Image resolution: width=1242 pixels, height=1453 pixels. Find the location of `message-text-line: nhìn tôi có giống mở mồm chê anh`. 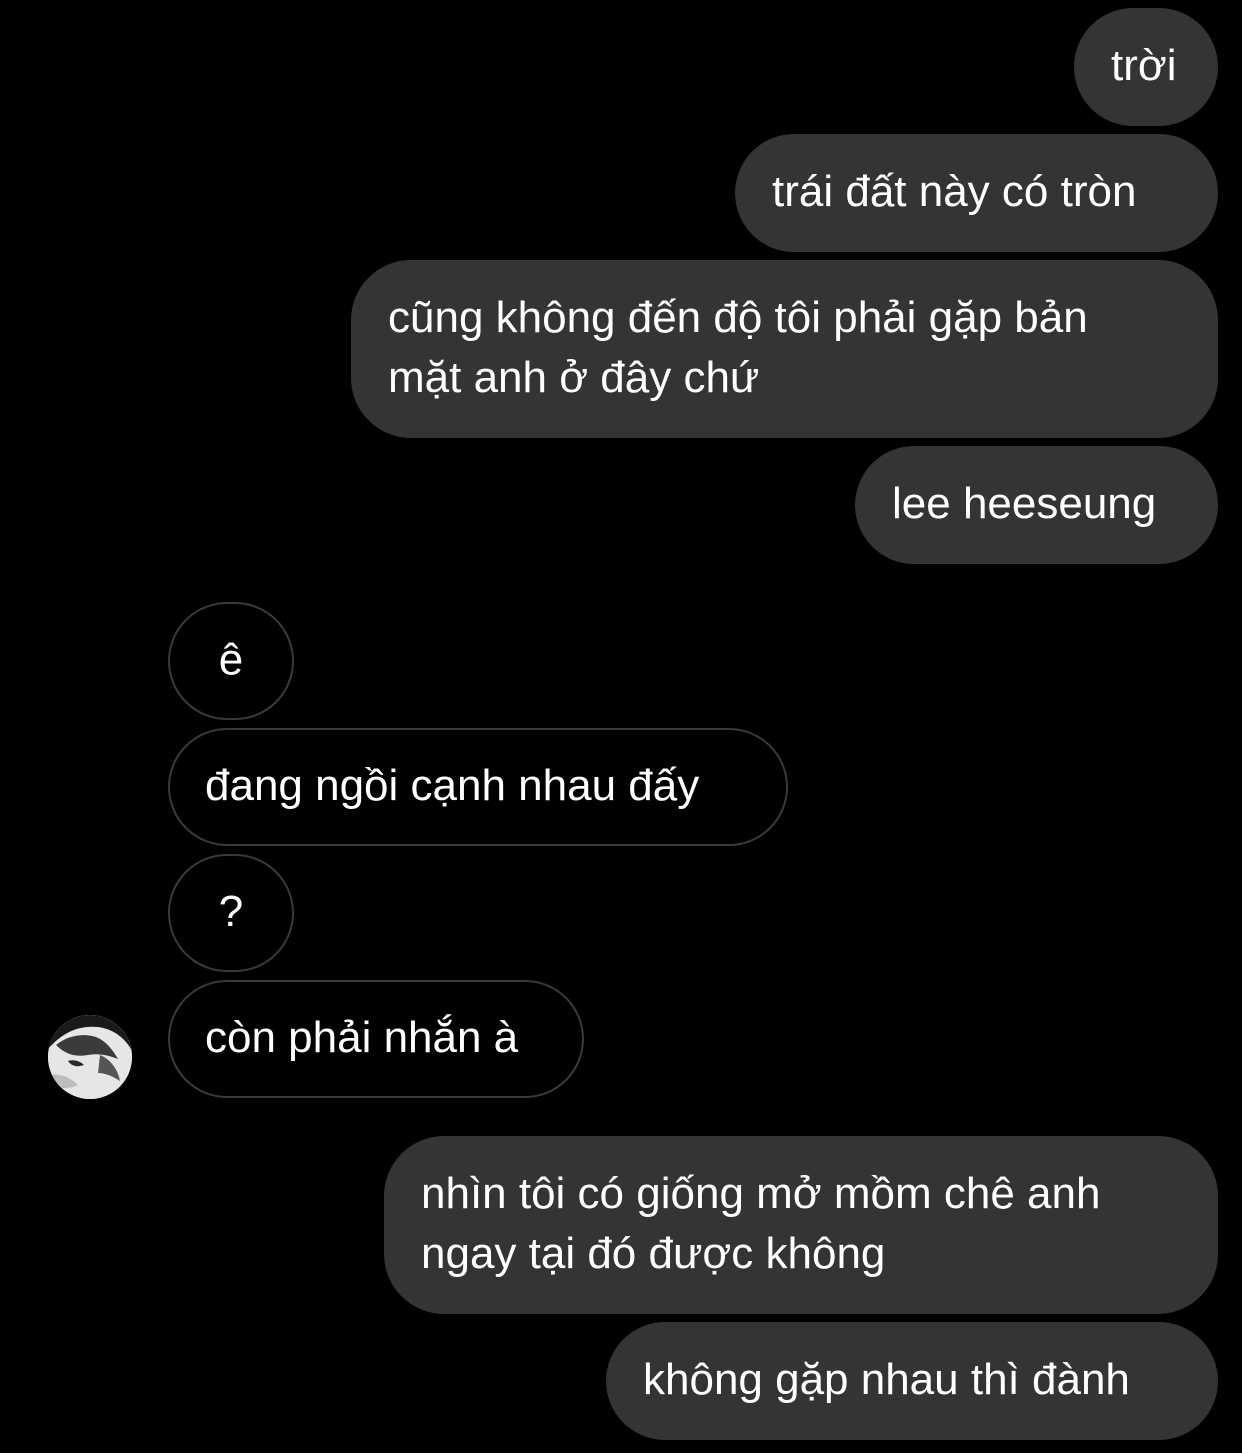

message-text-line: nhìn tôi có giống mở mồm chê anh is located at coordinates (761, 1193).